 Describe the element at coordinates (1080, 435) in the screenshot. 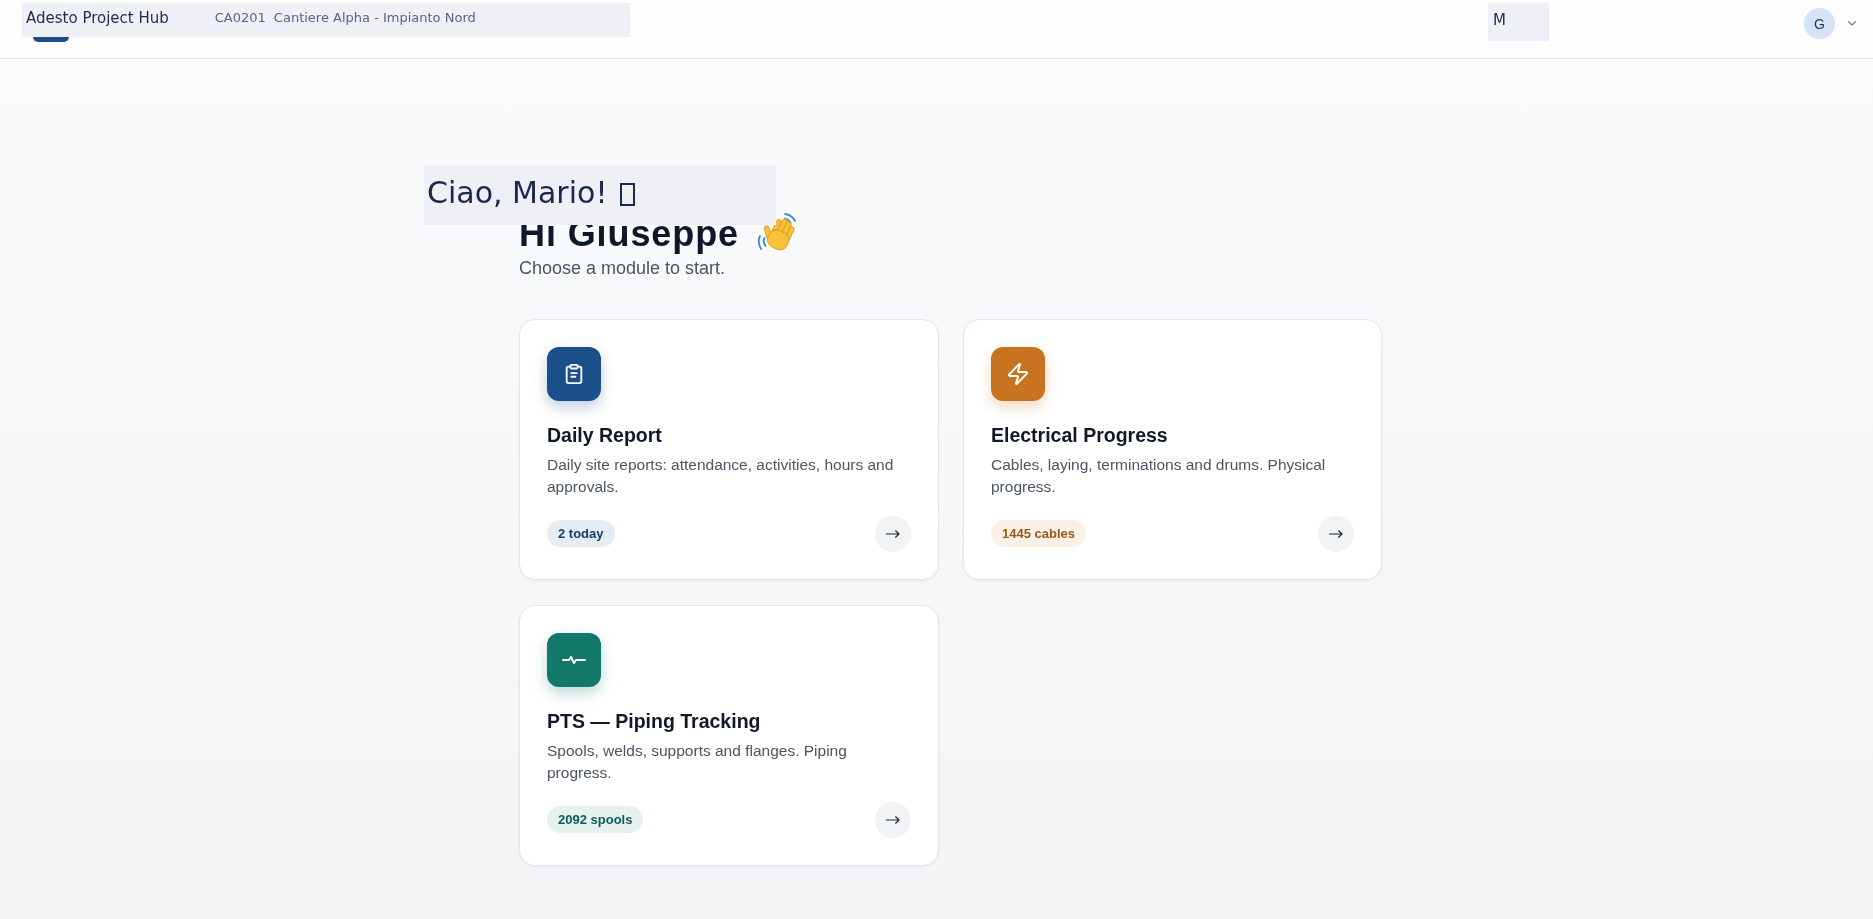

I see `module-title: Electrical Progress` at that location.